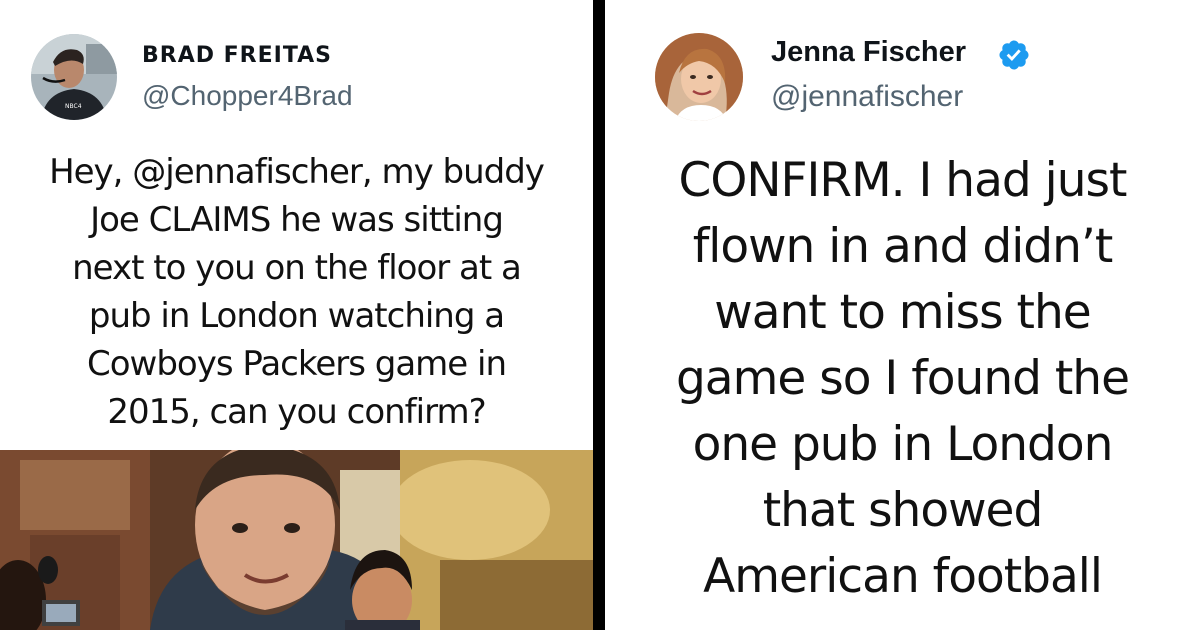  I want to click on author-handle: @jennafischer, so click(867, 97).